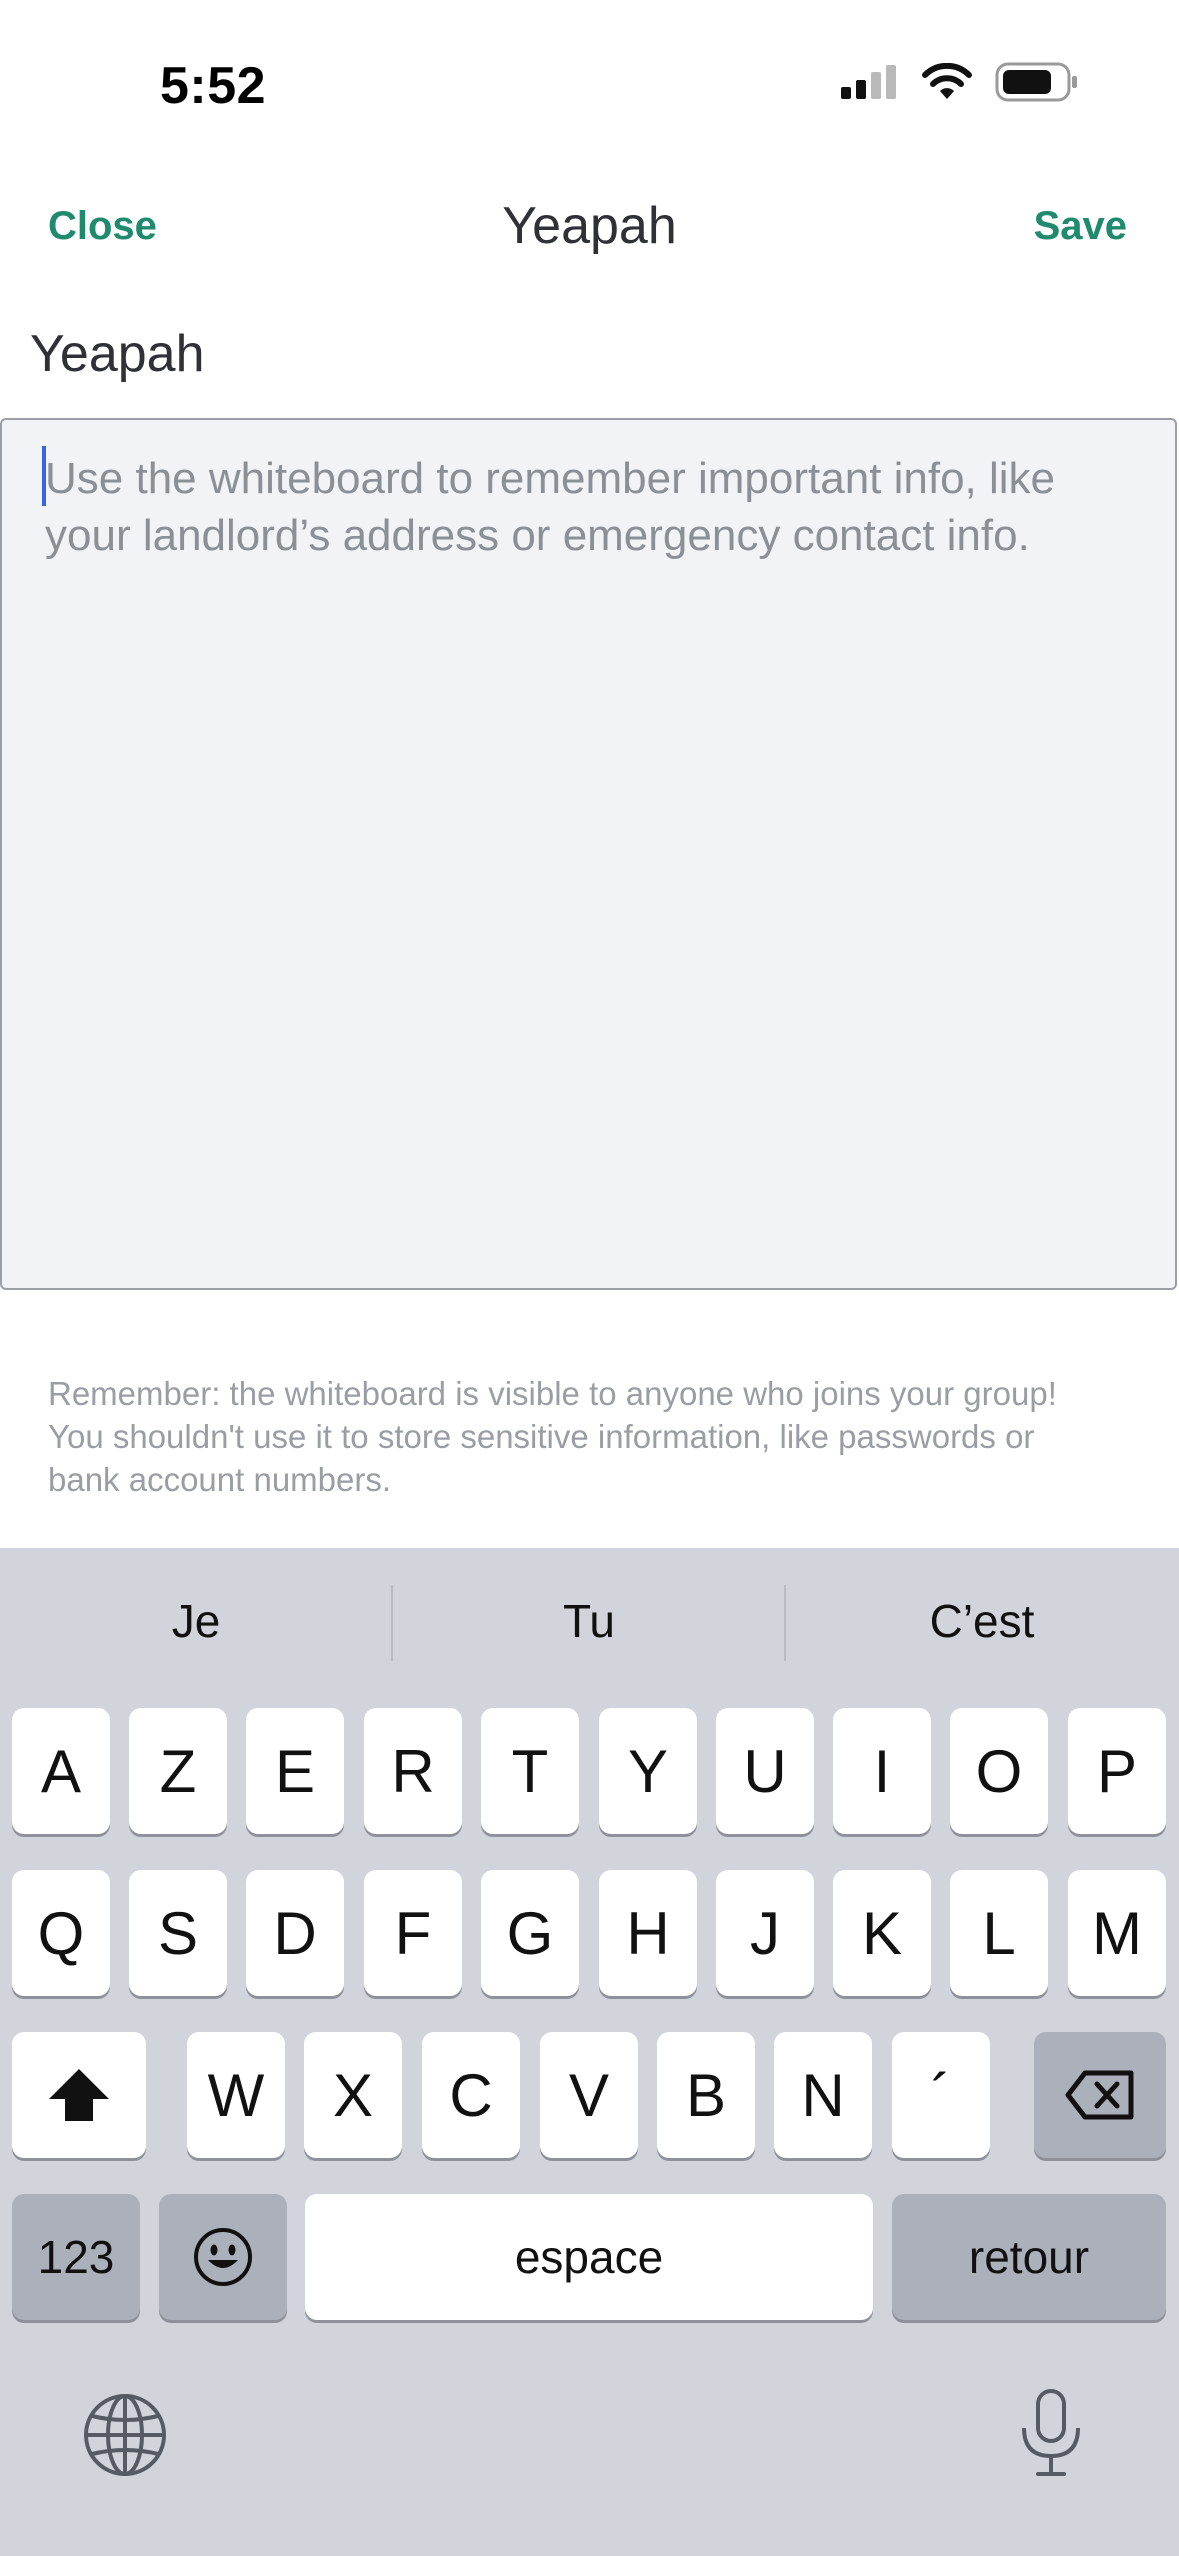  Describe the element at coordinates (196, 1621) in the screenshot. I see `suggestion-1: Je` at that location.